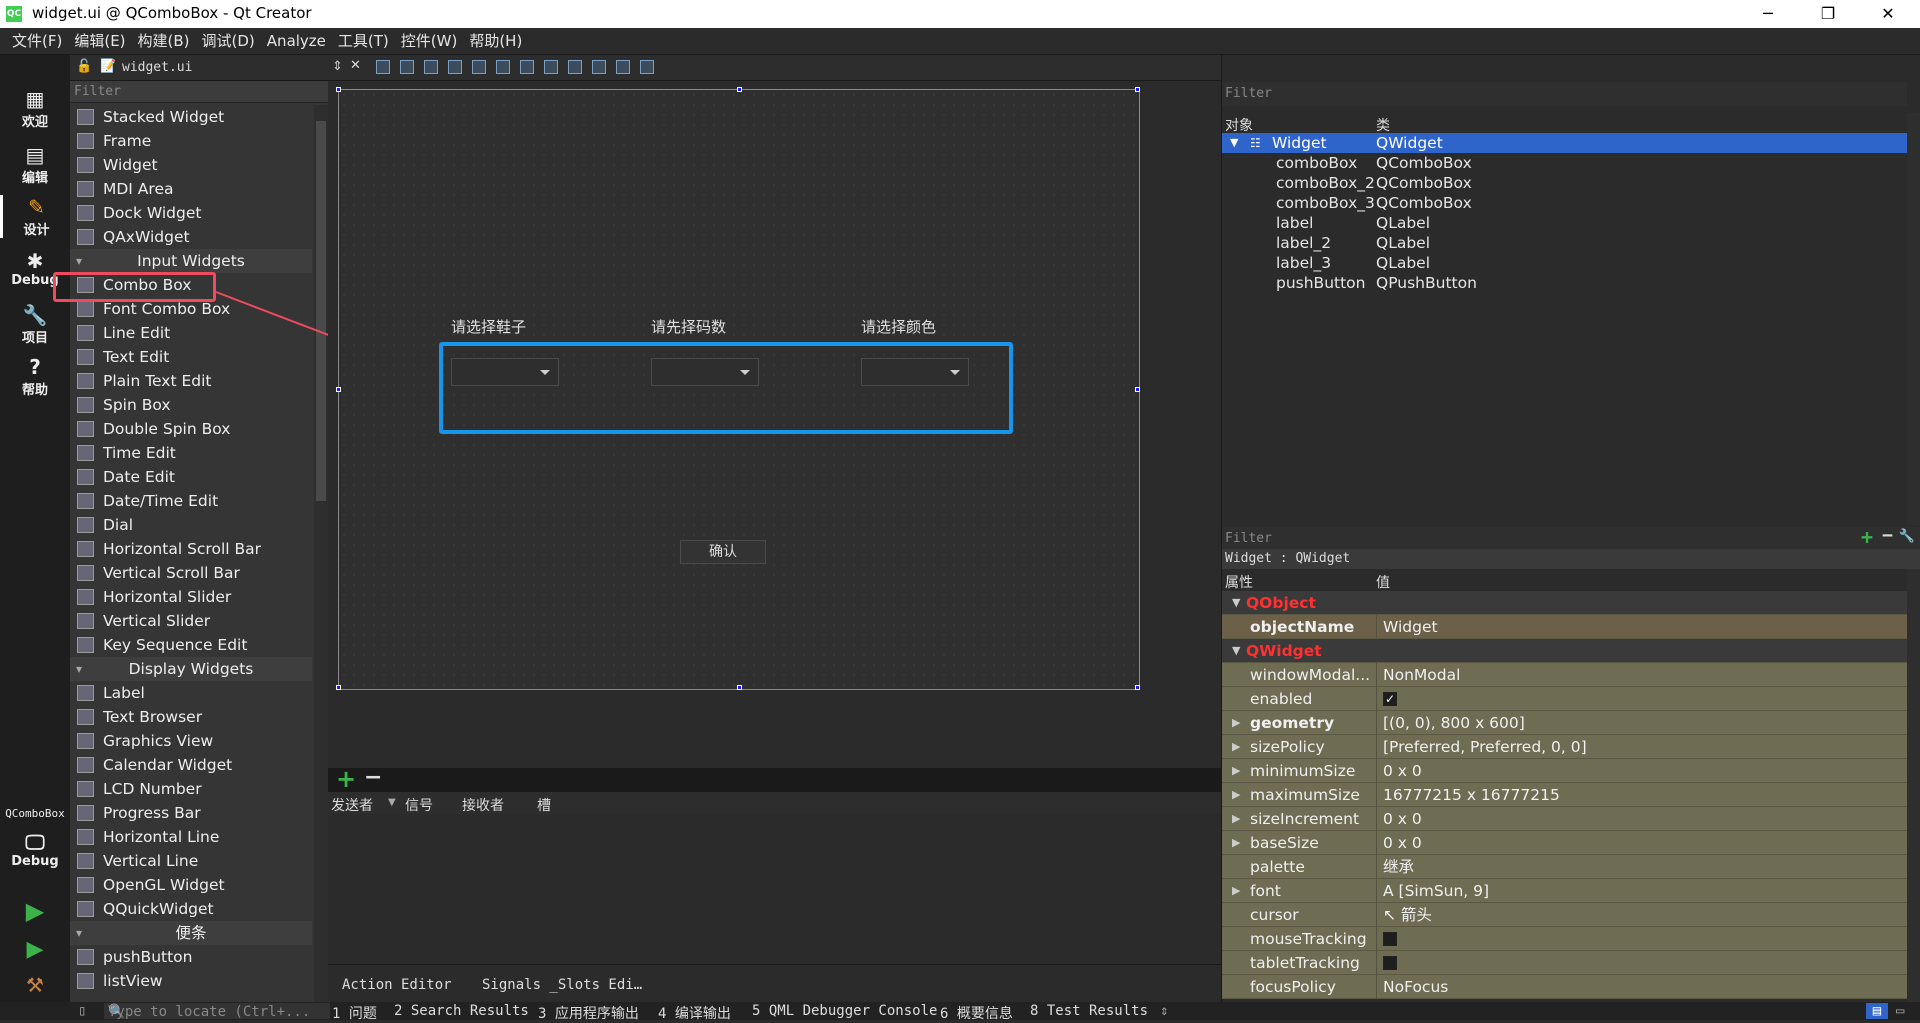  What do you see at coordinates (1888, 14) in the screenshot?
I see `close-button: ✕` at bounding box center [1888, 14].